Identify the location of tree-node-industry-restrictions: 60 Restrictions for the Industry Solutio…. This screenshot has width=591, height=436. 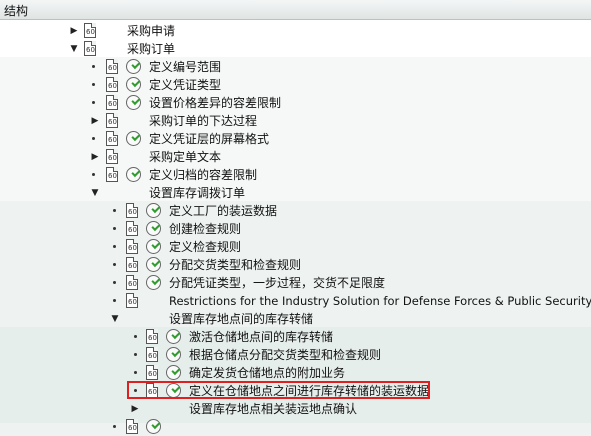
(295, 301).